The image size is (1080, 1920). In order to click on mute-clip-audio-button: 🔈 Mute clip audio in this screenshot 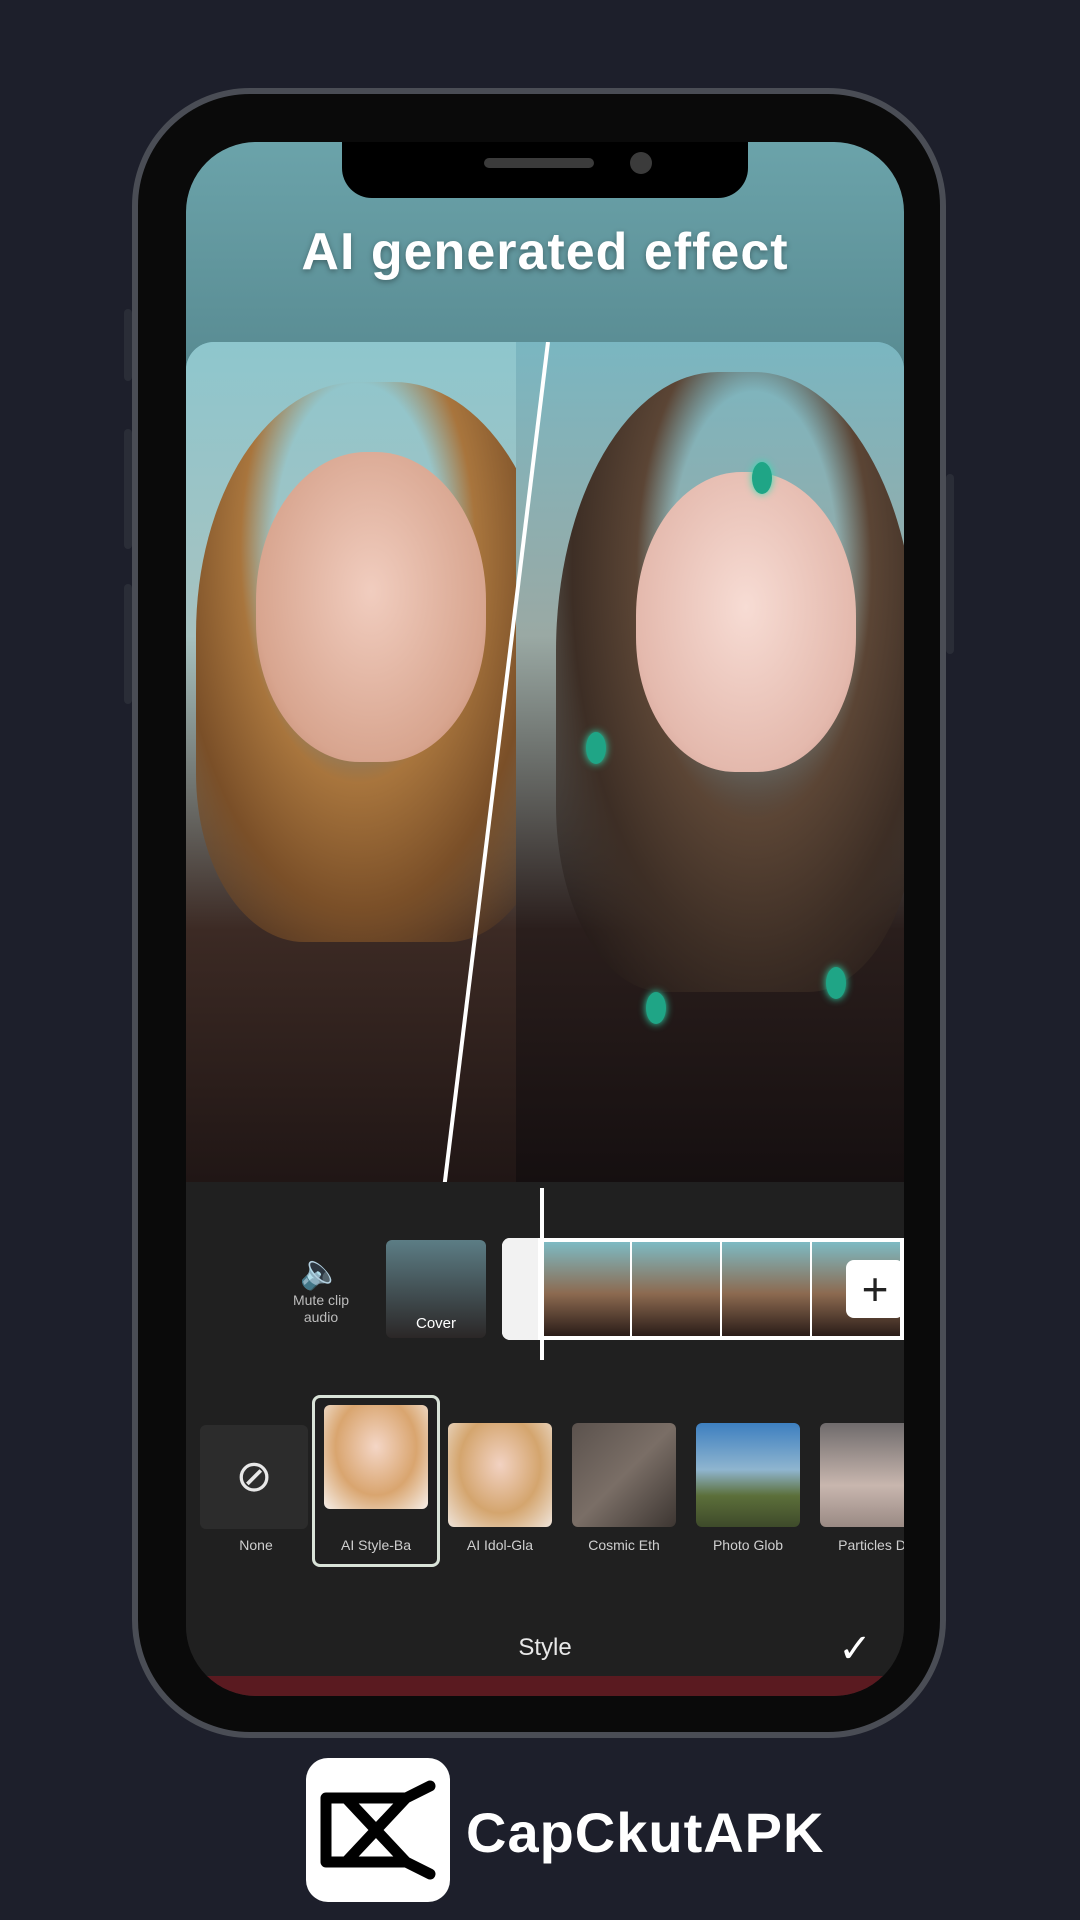, I will do `click(321, 1302)`.